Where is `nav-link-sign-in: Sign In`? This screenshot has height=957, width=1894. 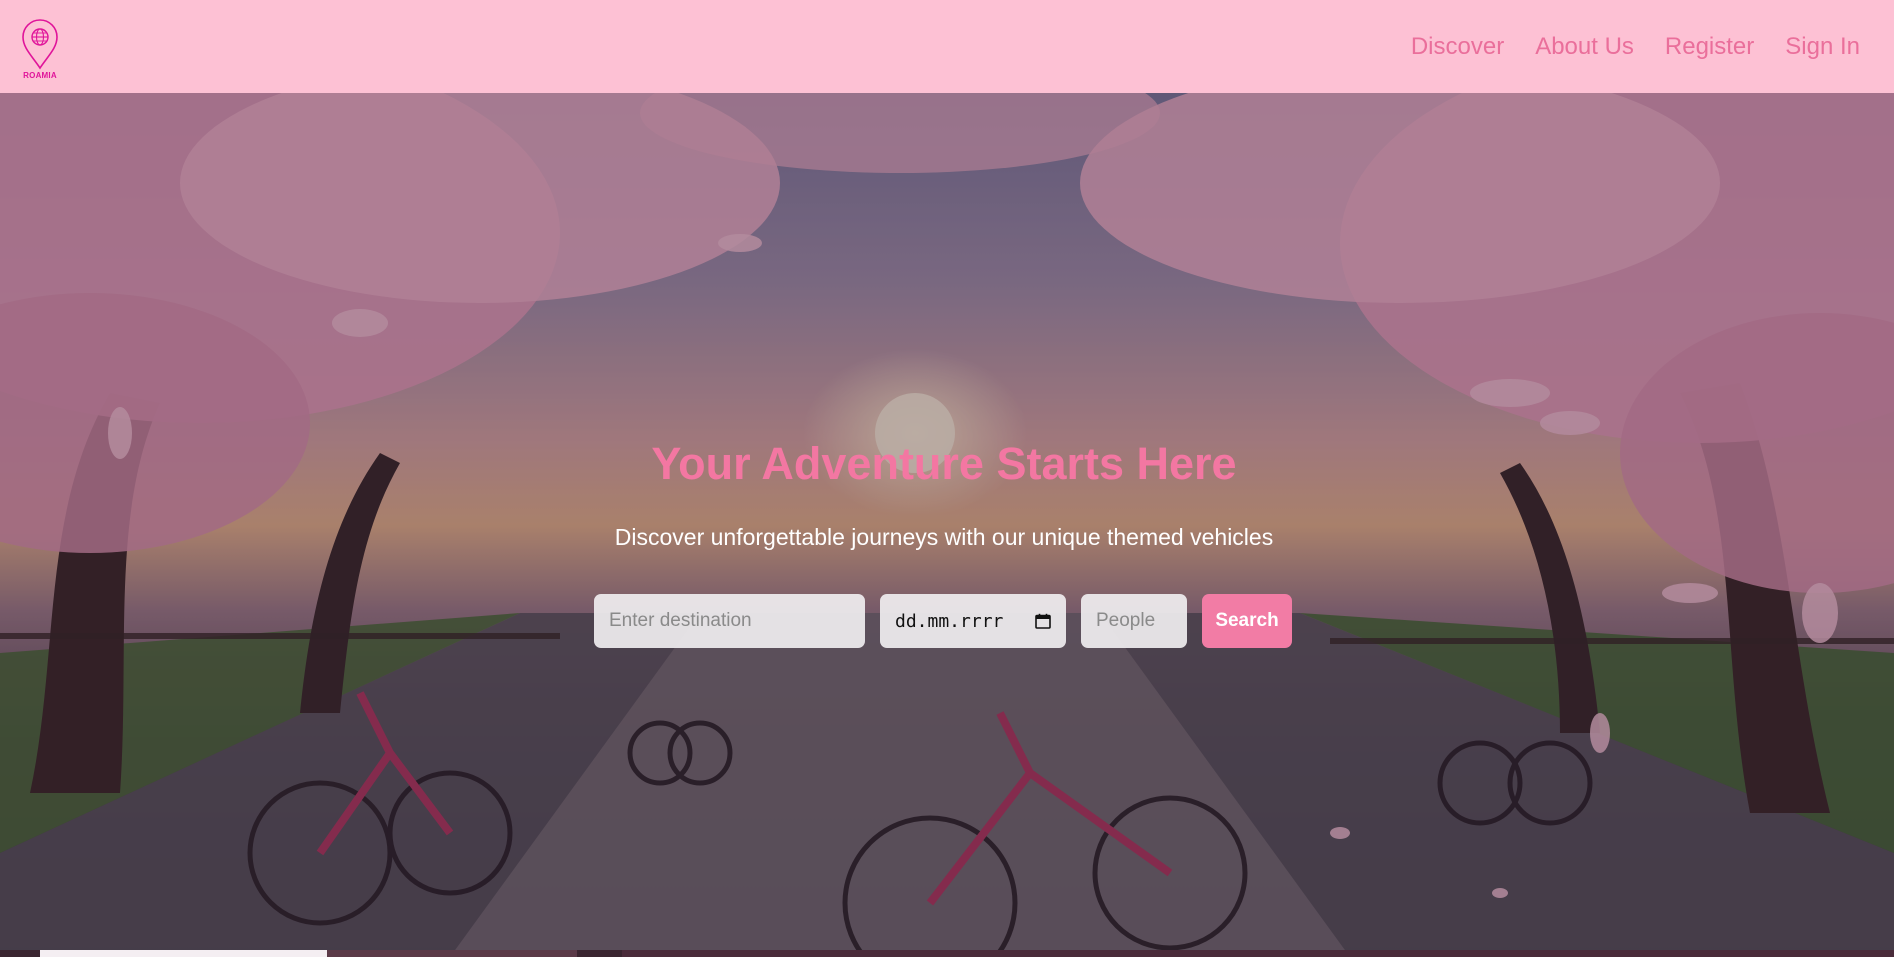
nav-link-sign-in: Sign In is located at coordinates (1822, 47).